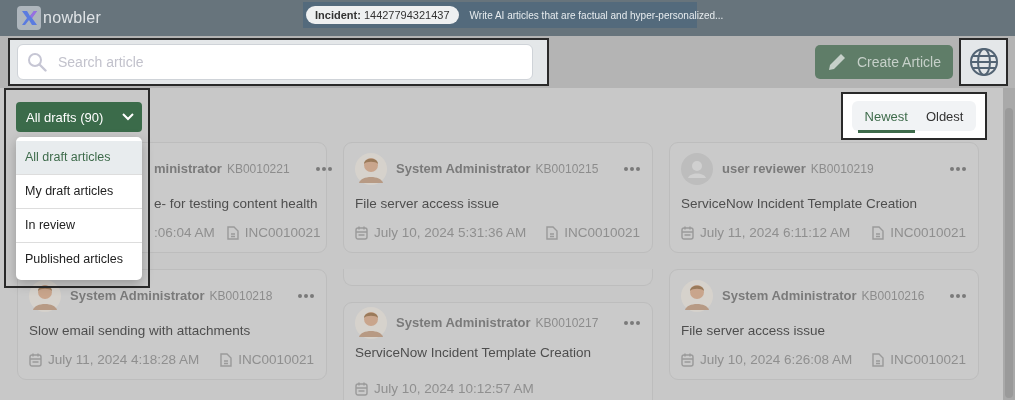  Describe the element at coordinates (776, 360) in the screenshot. I see `article-date: July 10, 2024 6:26:08 AM` at that location.